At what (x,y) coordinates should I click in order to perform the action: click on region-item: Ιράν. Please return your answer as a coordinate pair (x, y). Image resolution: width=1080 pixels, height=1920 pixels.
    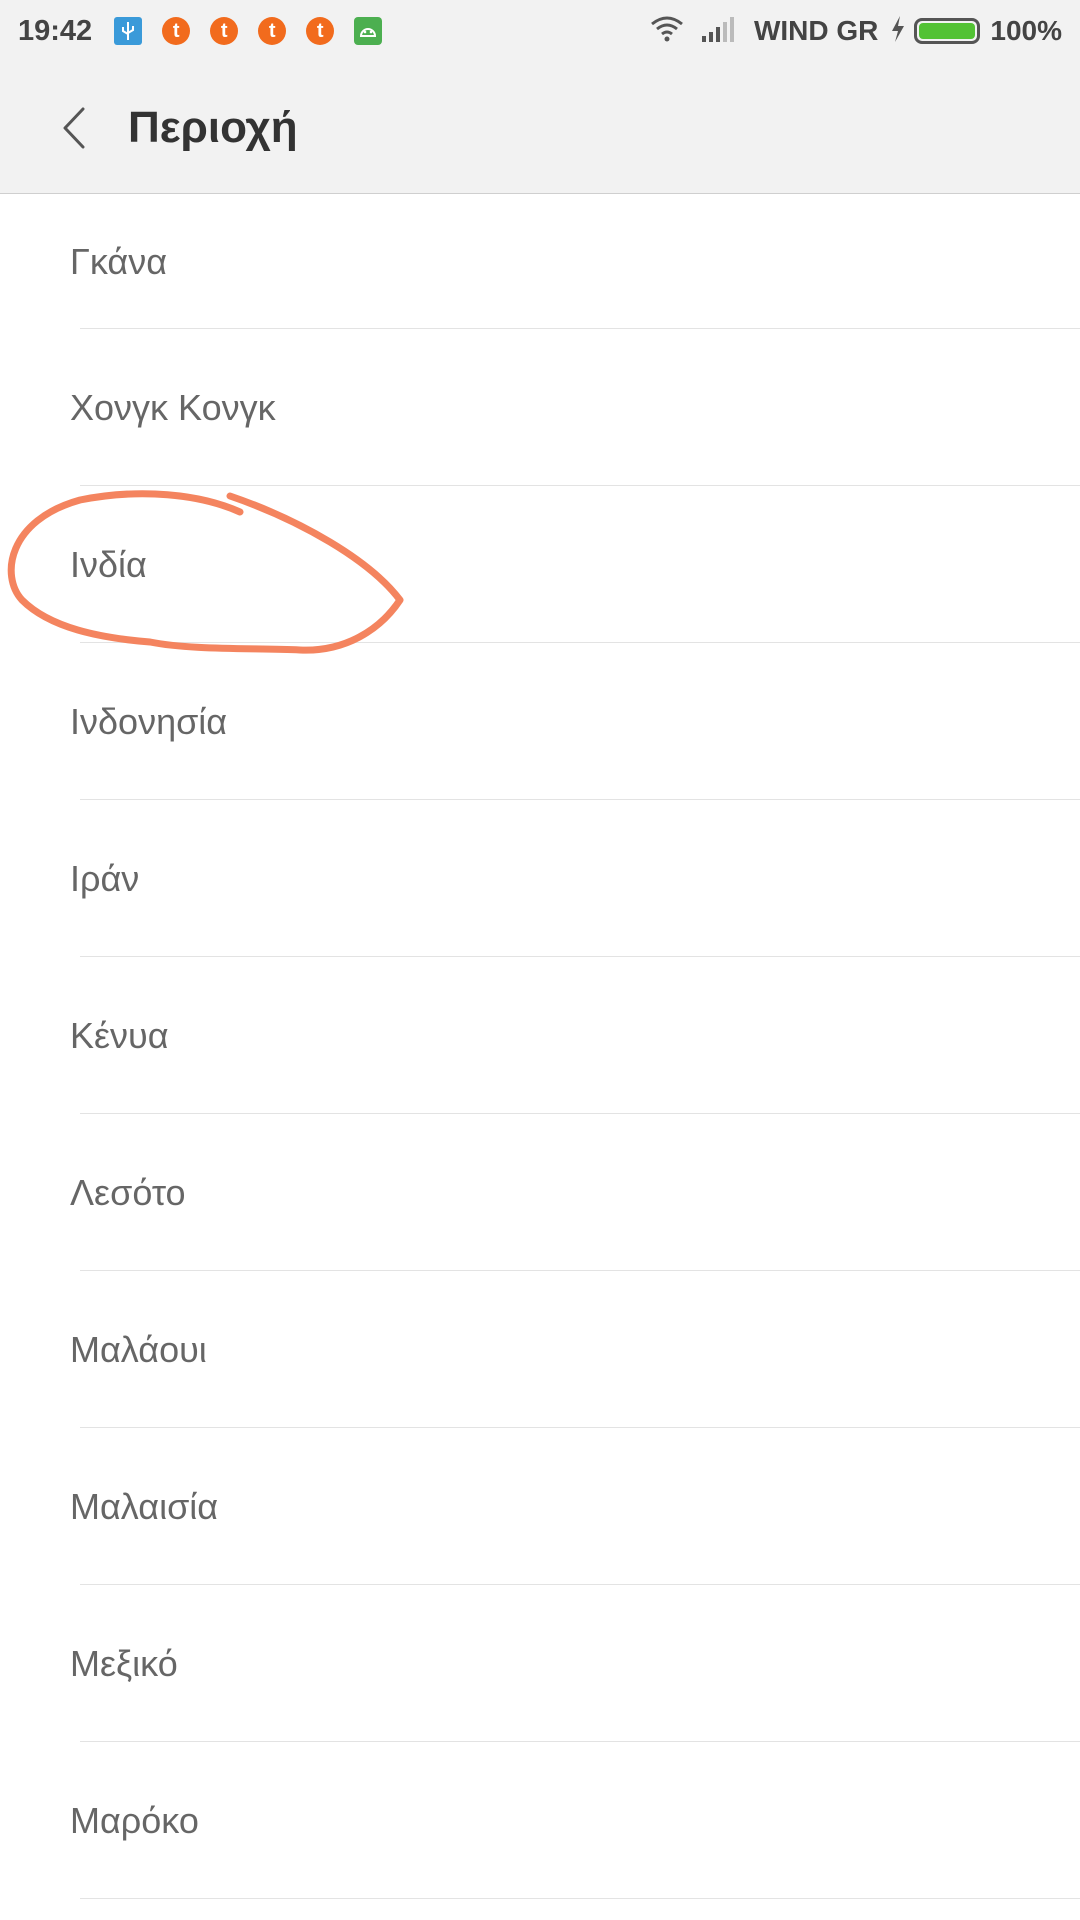
    Looking at the image, I should click on (540, 878).